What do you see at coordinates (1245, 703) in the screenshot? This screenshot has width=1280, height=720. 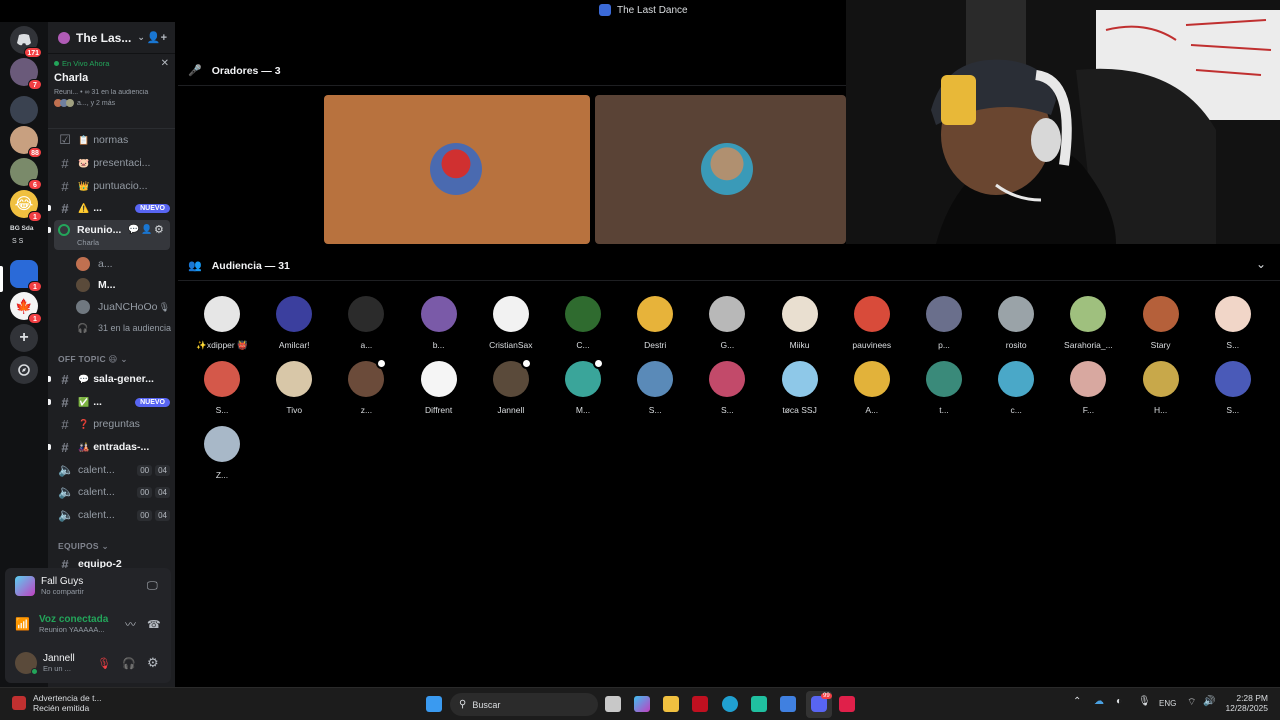 I see `clock: 2:28 PM 12/28/2025` at bounding box center [1245, 703].